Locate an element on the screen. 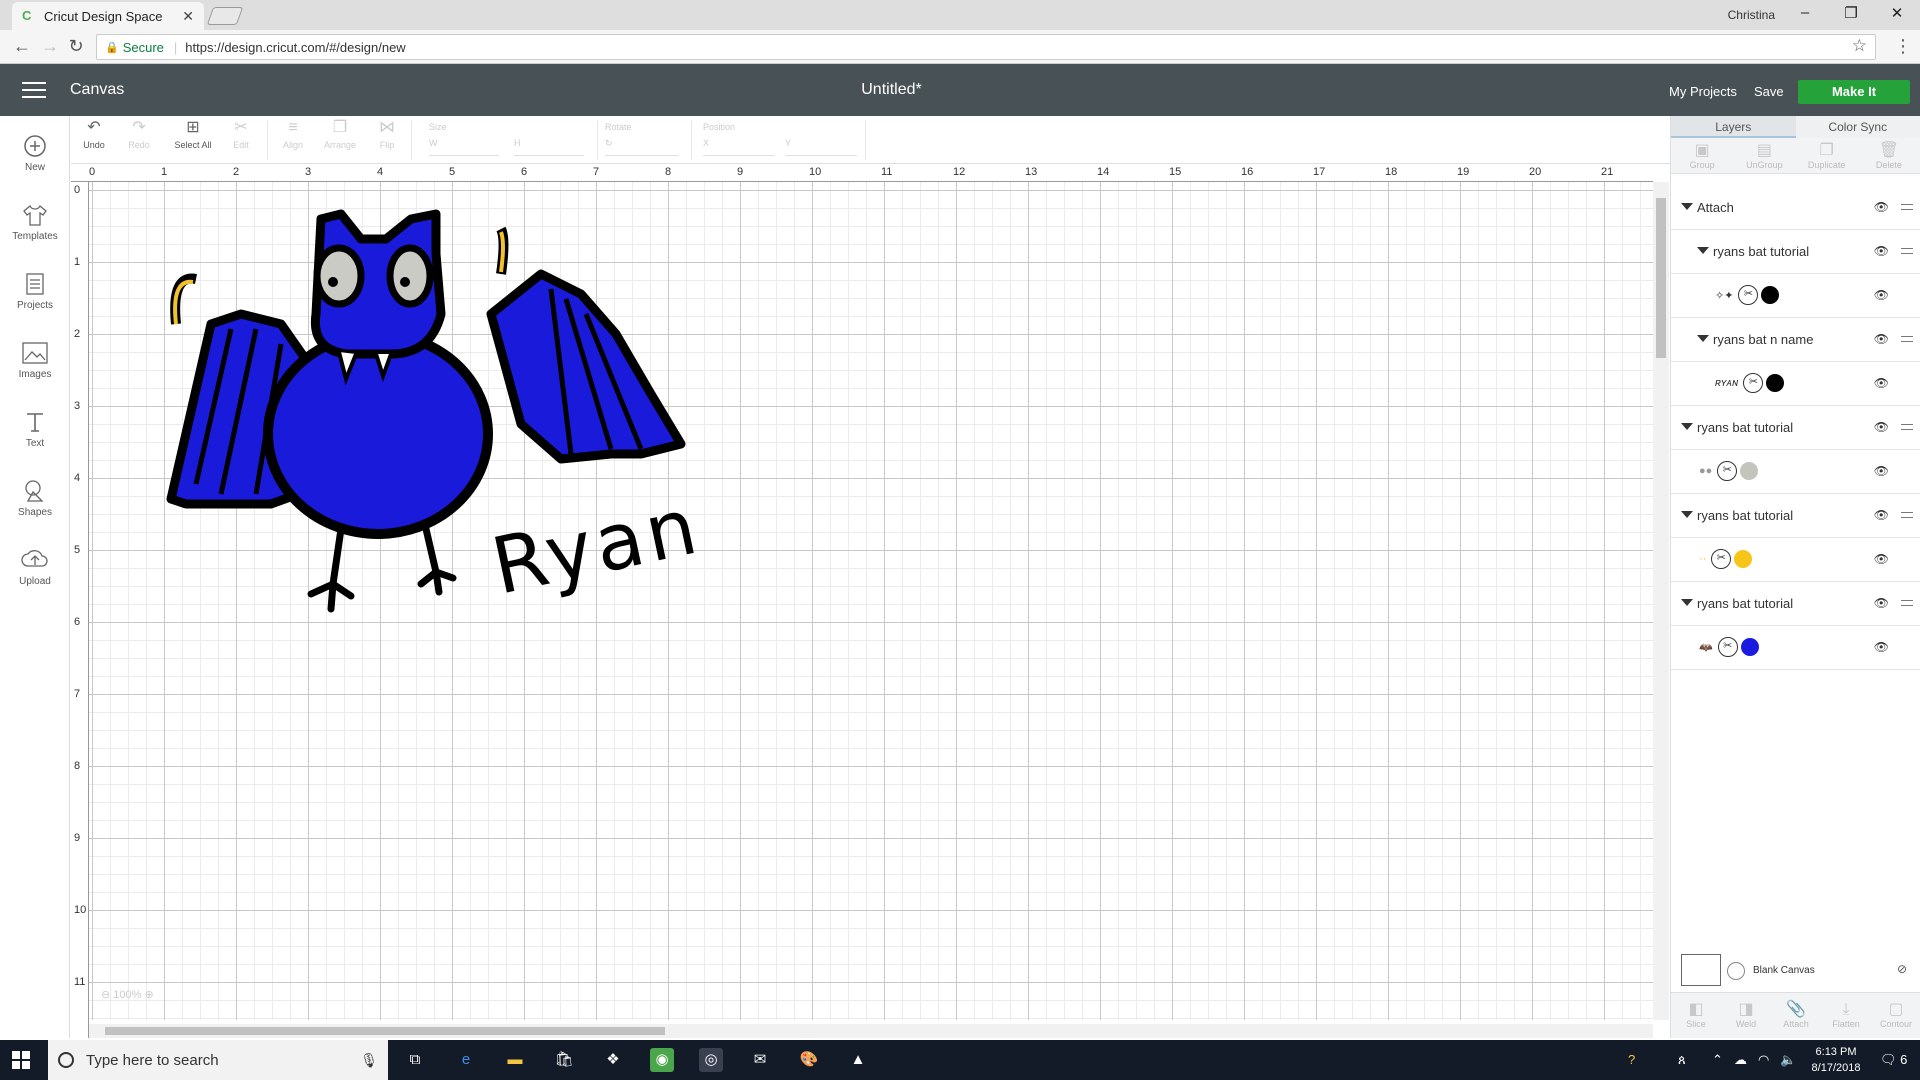  layer-row: ✧✦ ✂ 👁 is located at coordinates (1795, 296).